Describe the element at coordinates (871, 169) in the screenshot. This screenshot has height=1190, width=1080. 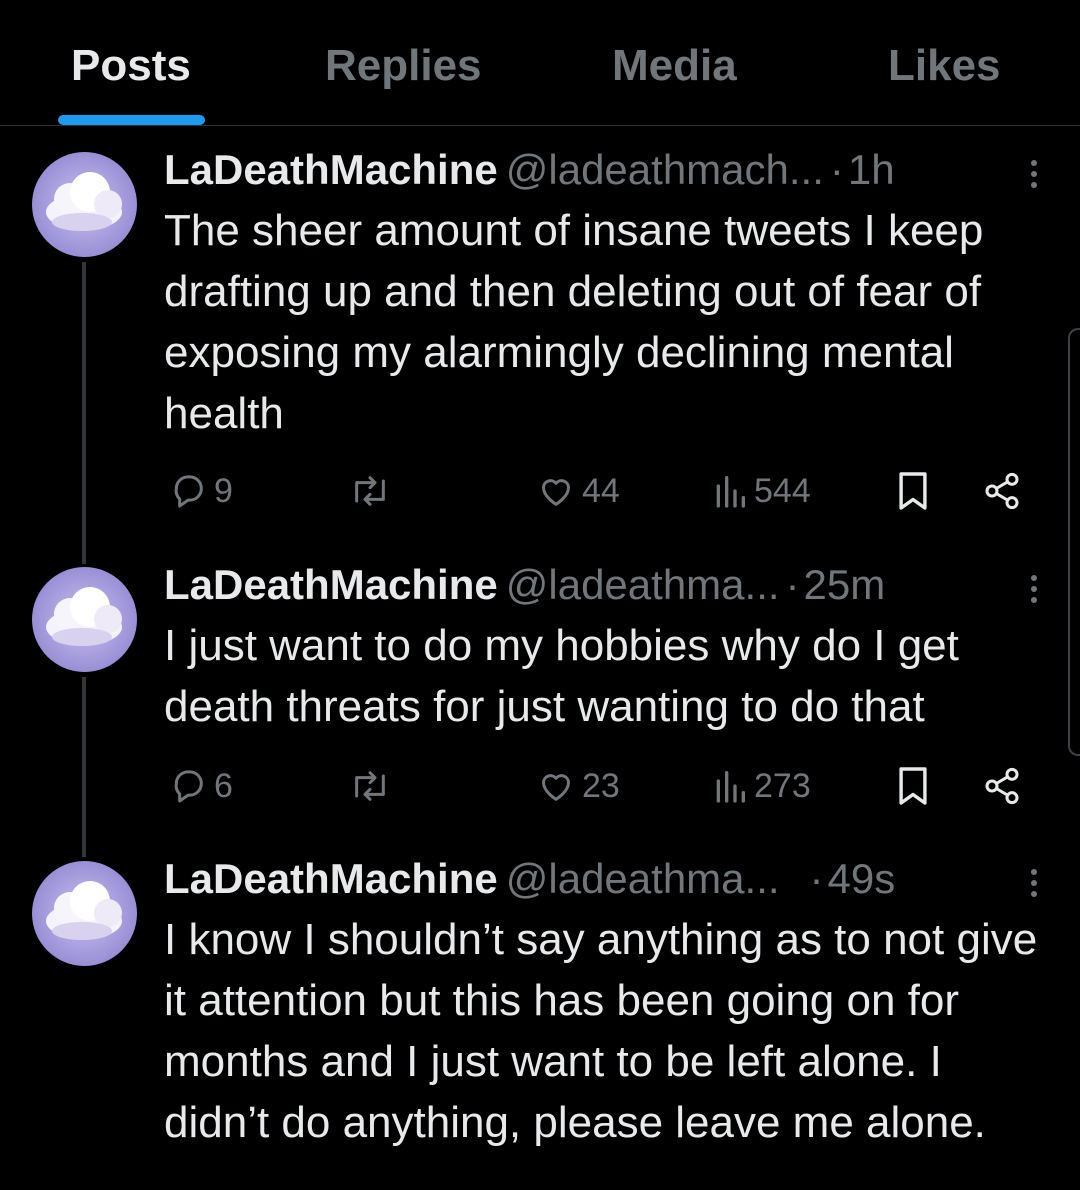
I see `timestamp: 1h` at that location.